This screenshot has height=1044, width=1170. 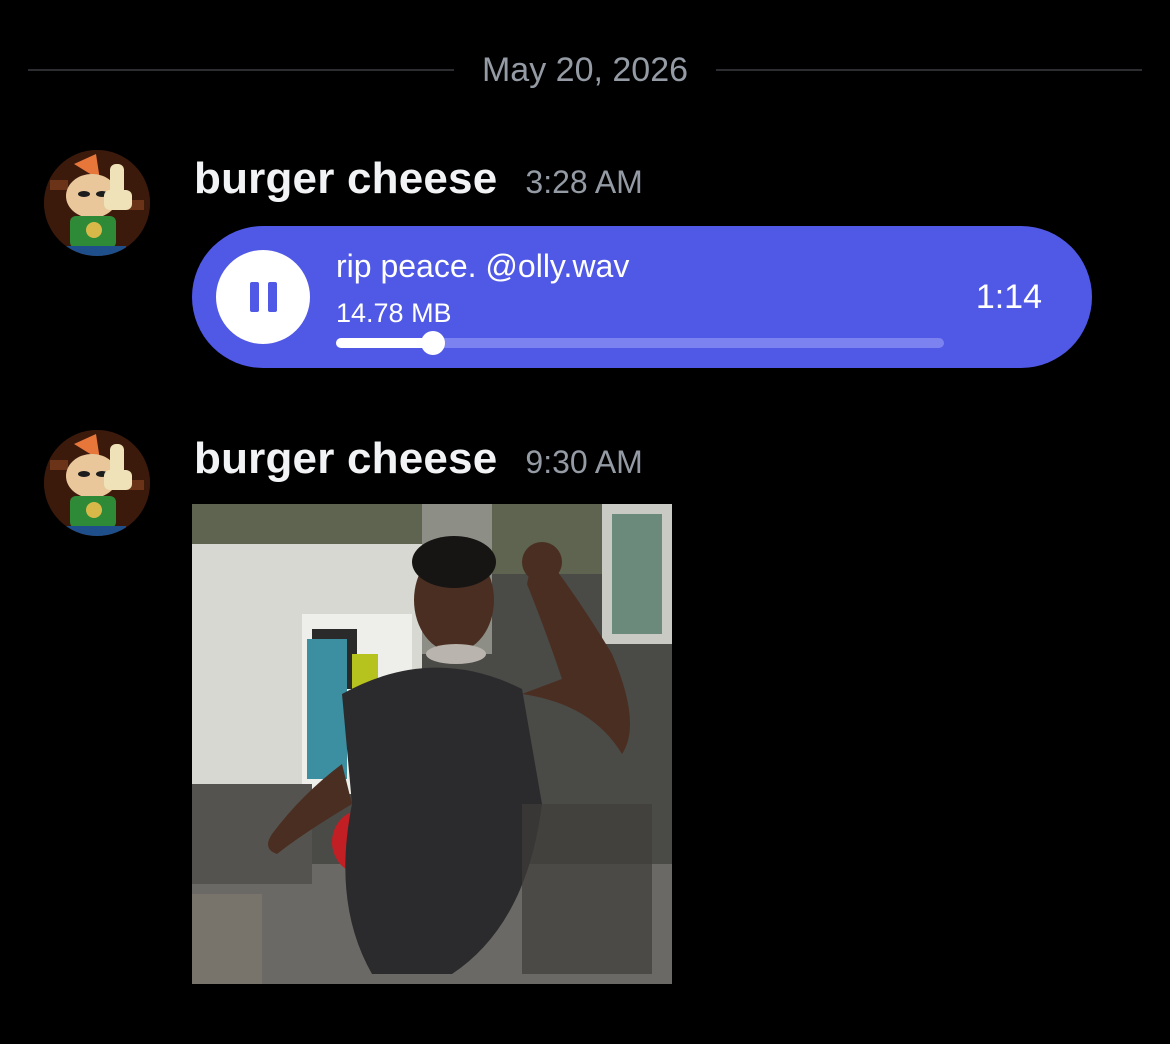 What do you see at coordinates (394, 313) in the screenshot?
I see `audio-filesize: 14.78 MB` at bounding box center [394, 313].